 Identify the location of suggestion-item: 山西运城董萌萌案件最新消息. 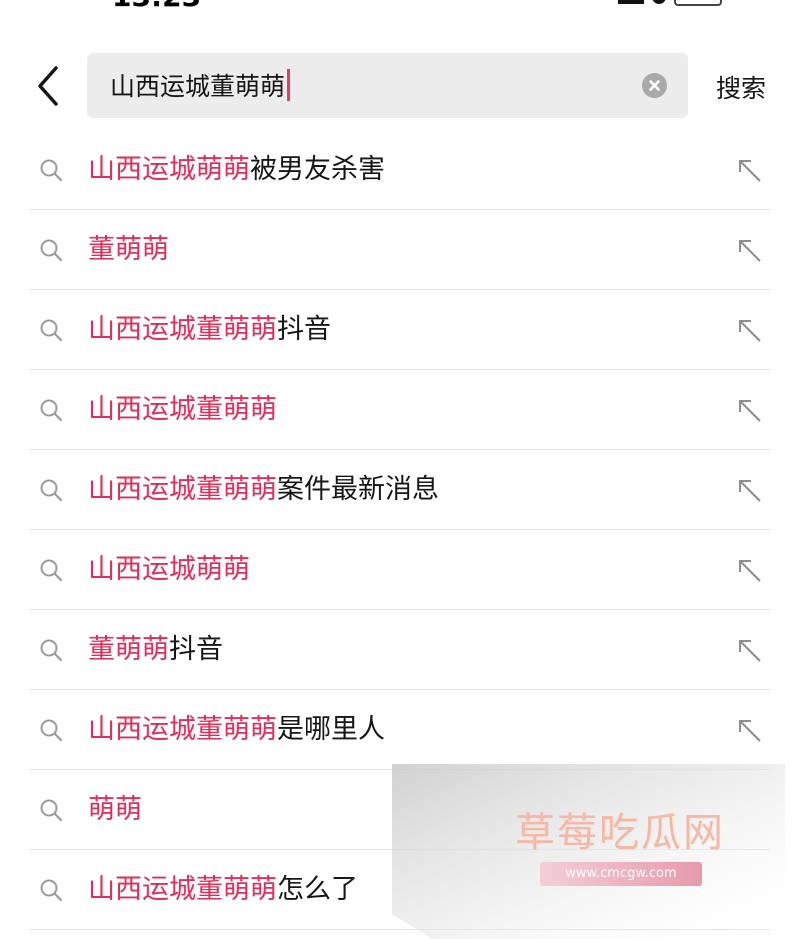
(400, 490).